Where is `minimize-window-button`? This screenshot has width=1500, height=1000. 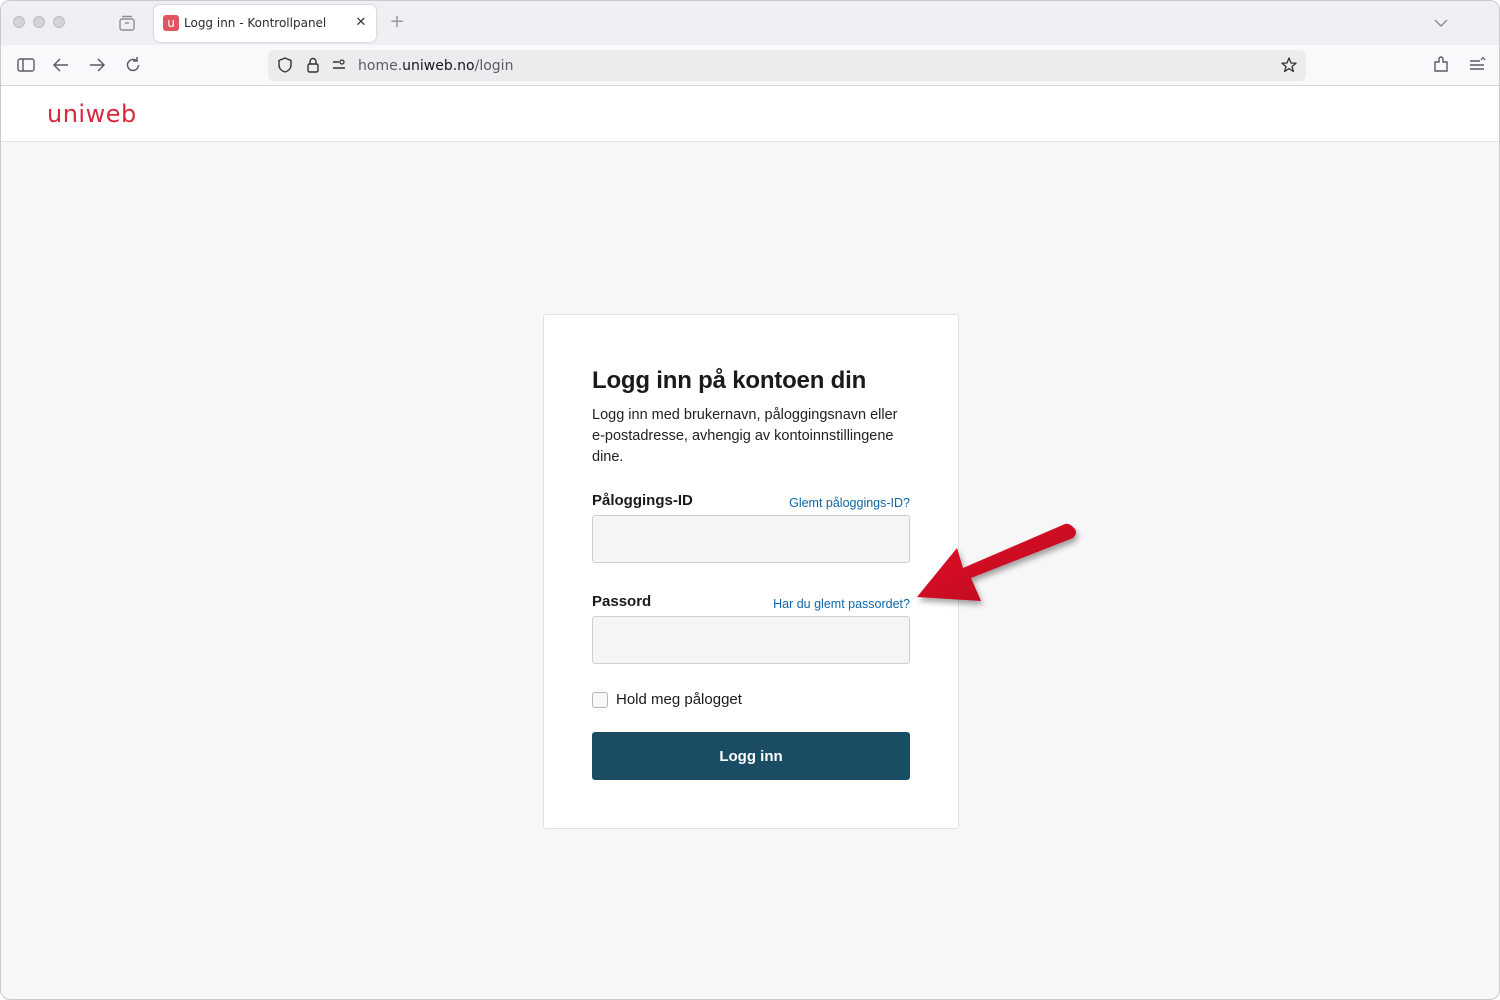 minimize-window-button is located at coordinates (39, 22).